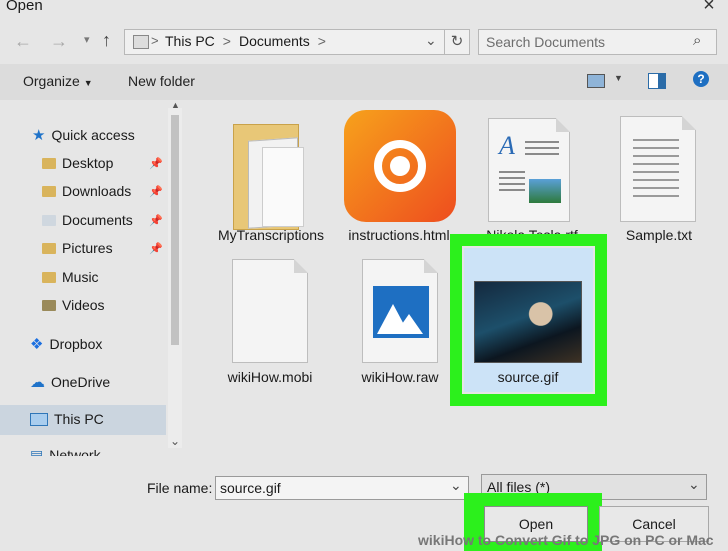  What do you see at coordinates (659, 235) in the screenshot?
I see `file-name: Sample.txt` at bounding box center [659, 235].